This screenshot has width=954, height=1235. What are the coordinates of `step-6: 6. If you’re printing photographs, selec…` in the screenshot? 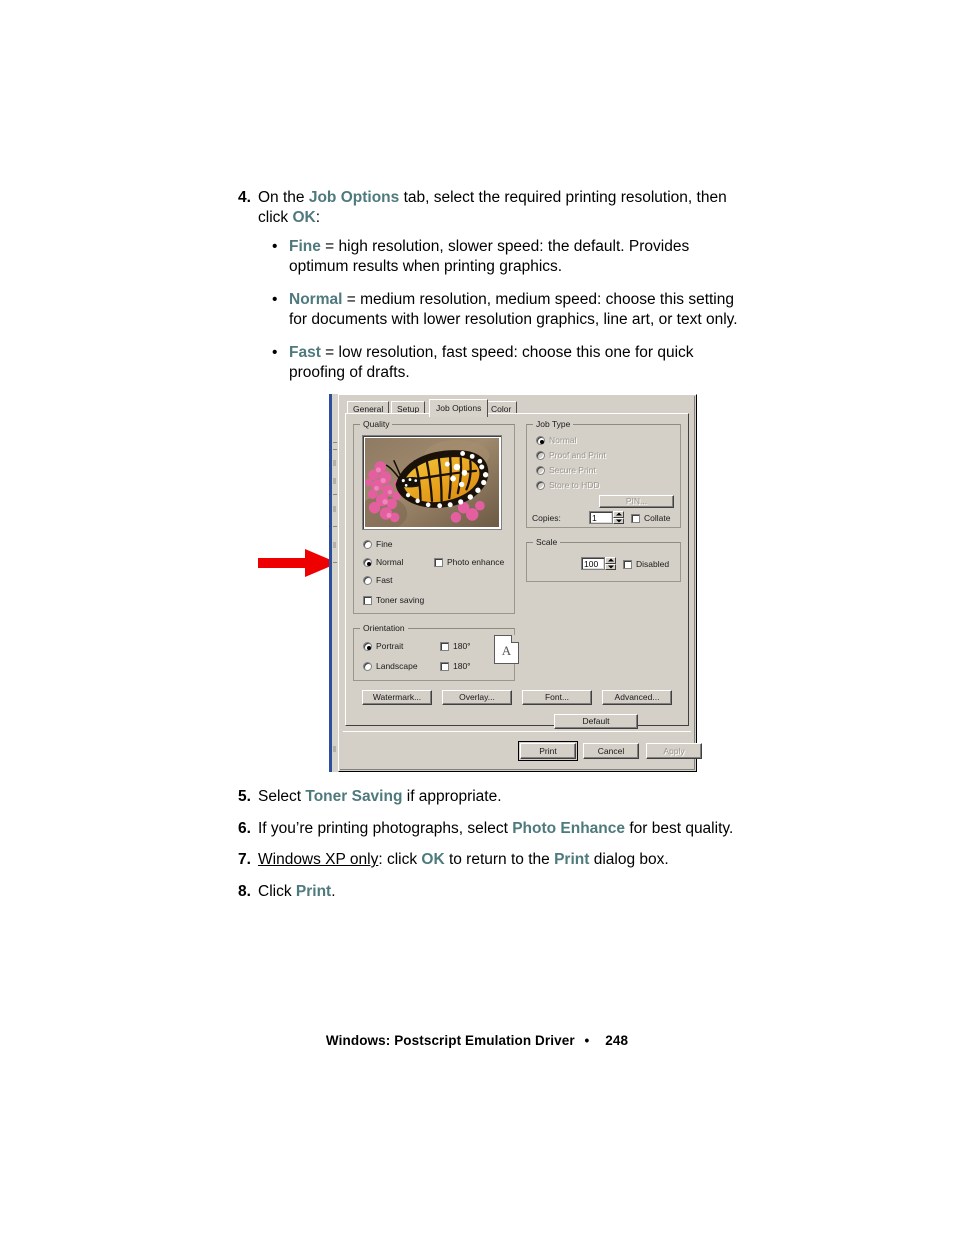 It's located at (488, 829).